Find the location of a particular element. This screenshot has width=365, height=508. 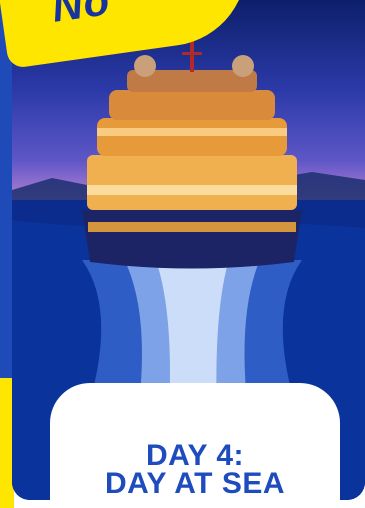

caption-line-2: DAY AT SEA is located at coordinates (195, 483).